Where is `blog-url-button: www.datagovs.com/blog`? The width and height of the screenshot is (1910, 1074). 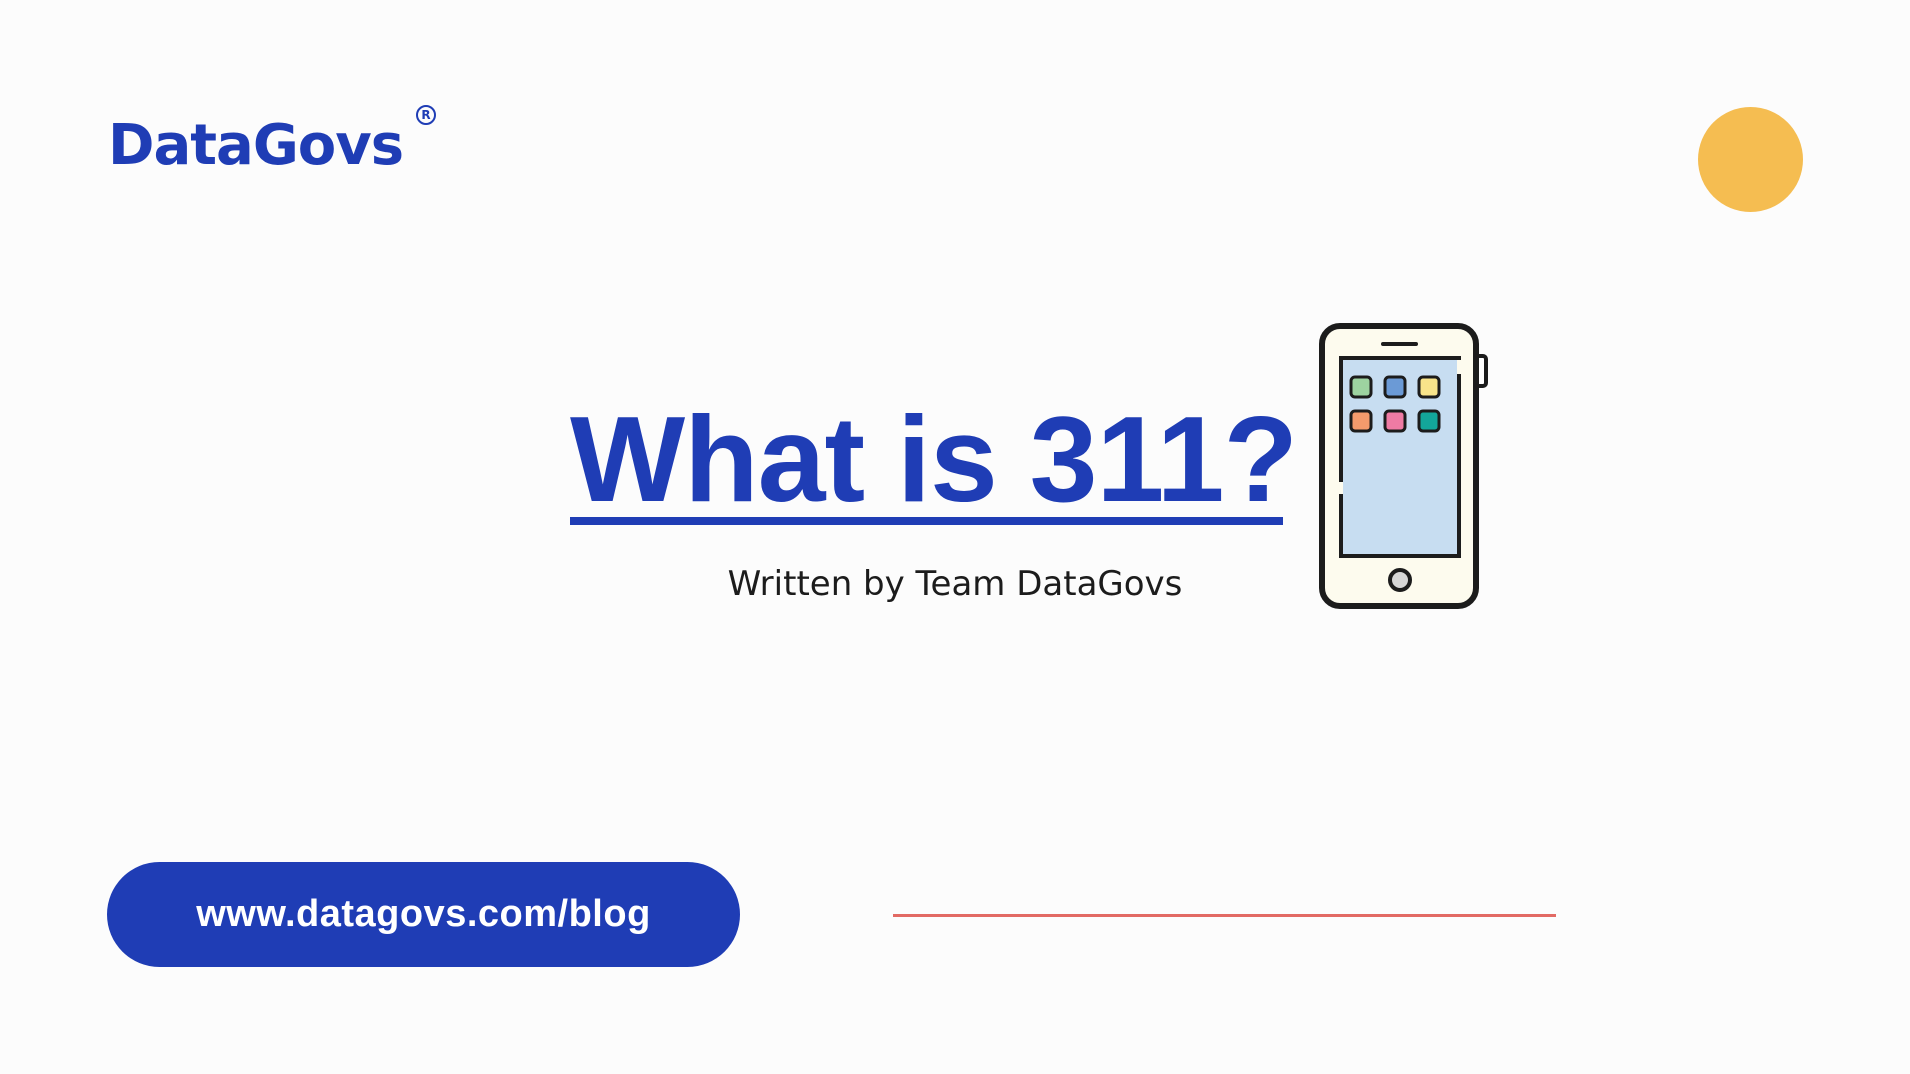 blog-url-button: www.datagovs.com/blog is located at coordinates (423, 914).